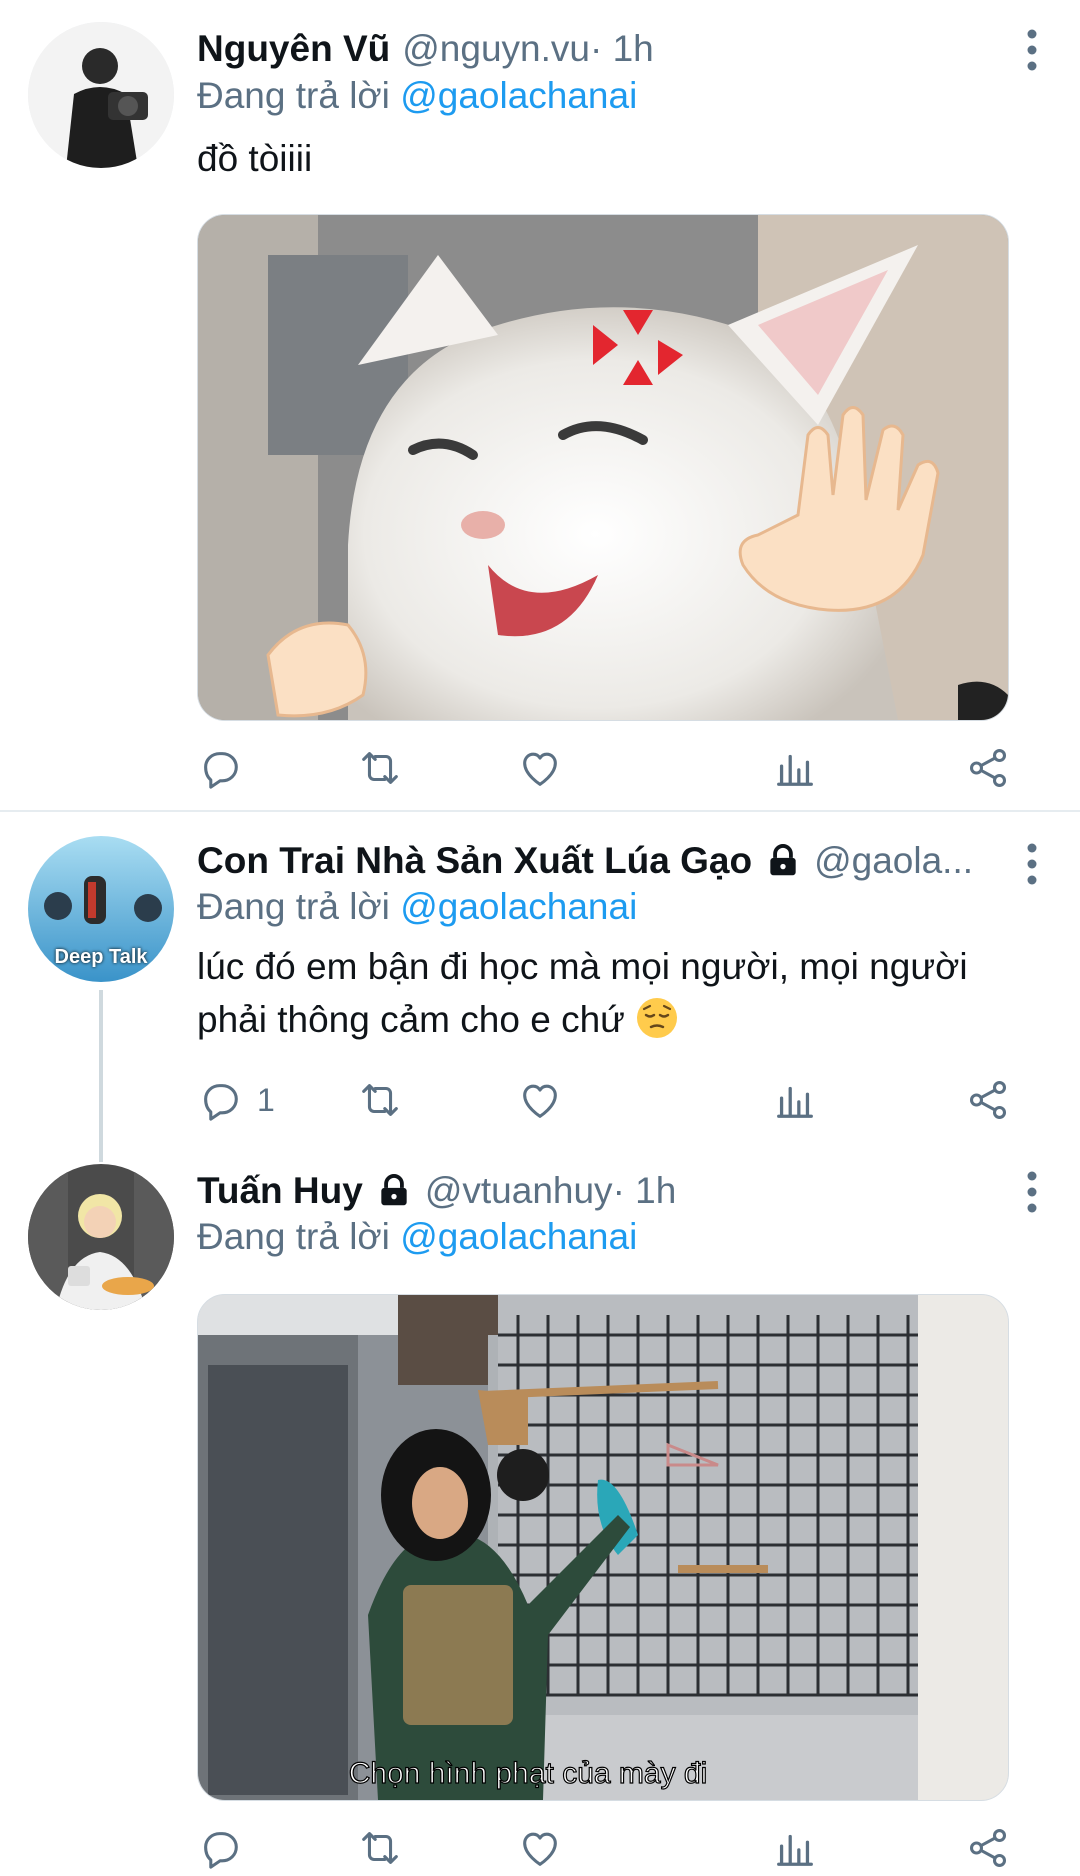 The width and height of the screenshot is (1080, 1876). Describe the element at coordinates (101, 909) in the screenshot. I see `avatar: Deep Talk` at that location.